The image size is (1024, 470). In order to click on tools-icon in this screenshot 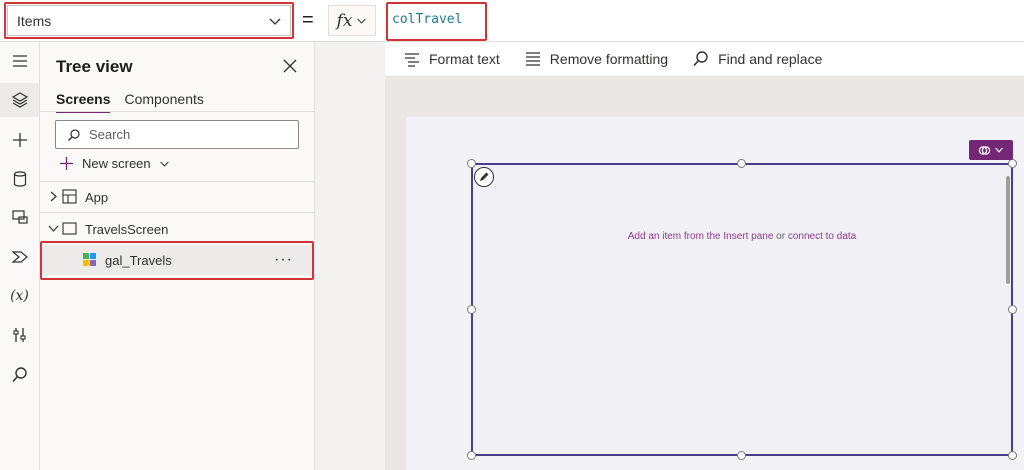, I will do `click(19, 335)`.